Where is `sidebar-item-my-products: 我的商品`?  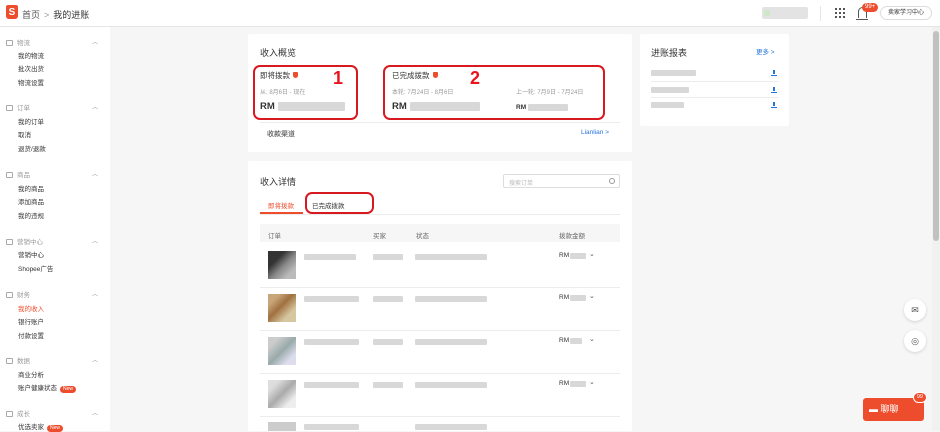
sidebar-item-my-products: 我的商品 is located at coordinates (31, 188).